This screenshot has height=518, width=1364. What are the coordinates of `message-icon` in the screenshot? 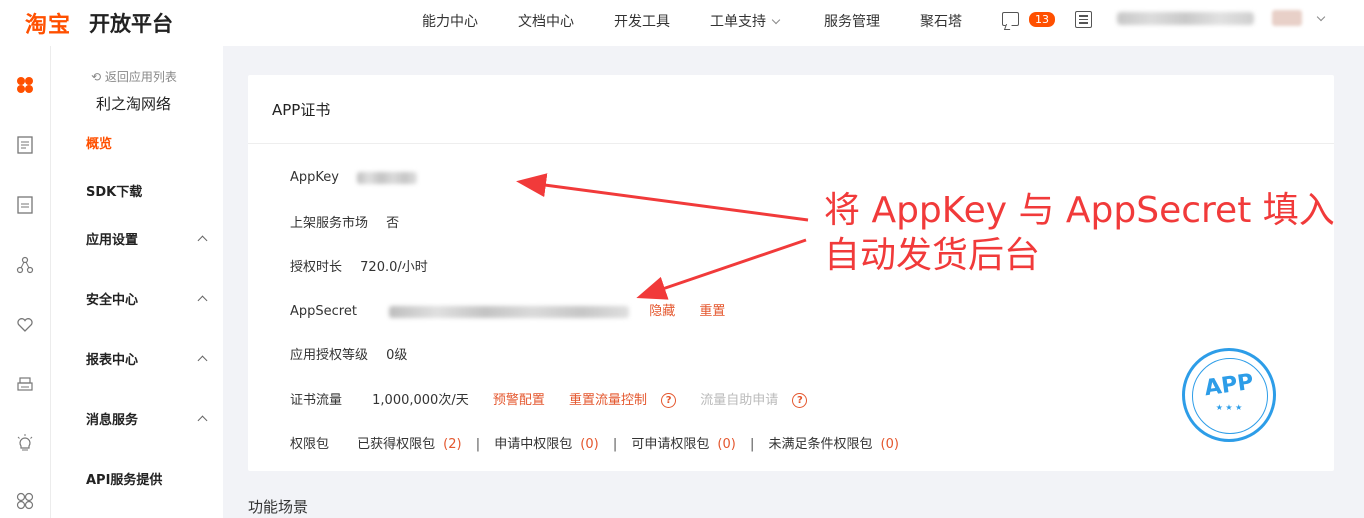 It's located at (1010, 19).